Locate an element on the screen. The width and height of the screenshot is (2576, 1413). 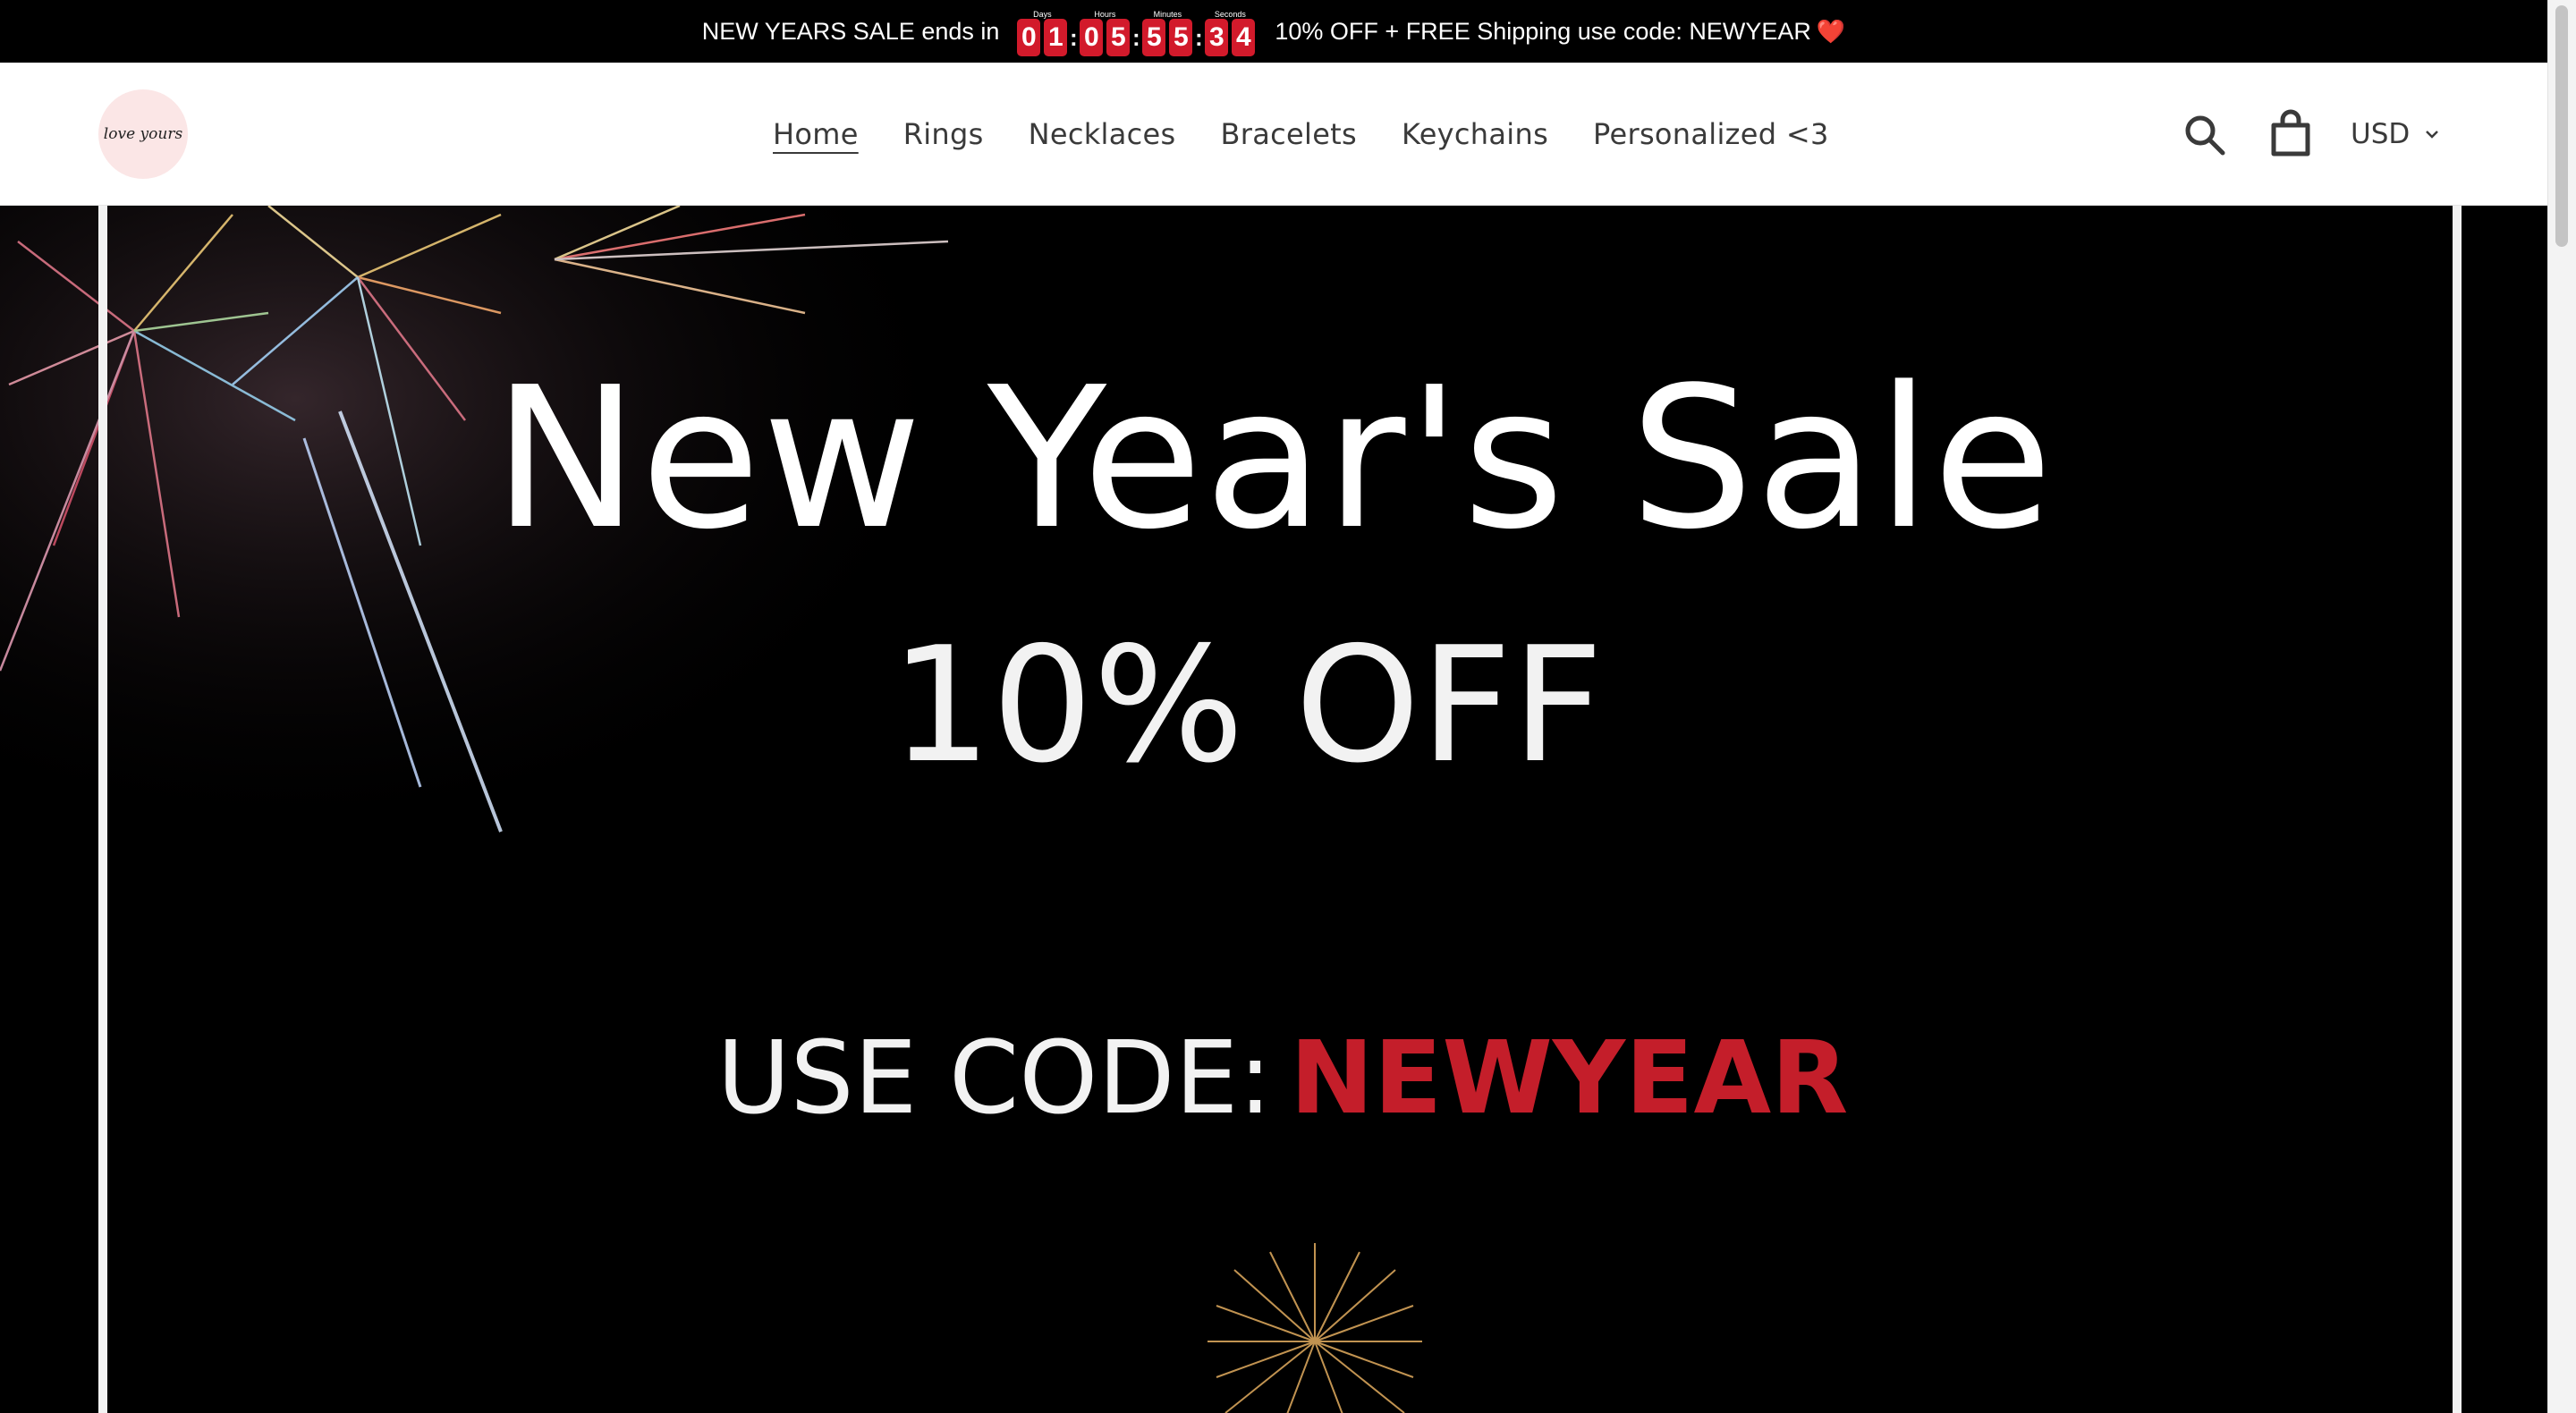
nav-item-personalized: Personalized <3 is located at coordinates (1711, 134).